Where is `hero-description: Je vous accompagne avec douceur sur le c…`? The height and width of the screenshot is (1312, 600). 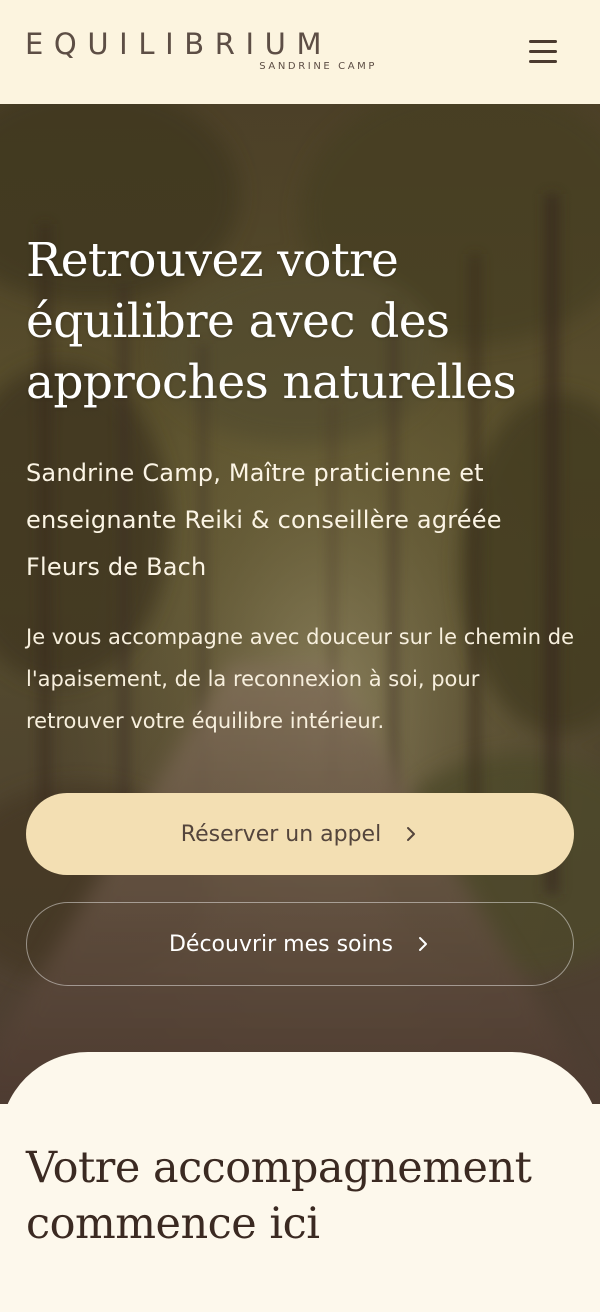
hero-description: Je vous accompagne avec douceur sur le c… is located at coordinates (300, 679).